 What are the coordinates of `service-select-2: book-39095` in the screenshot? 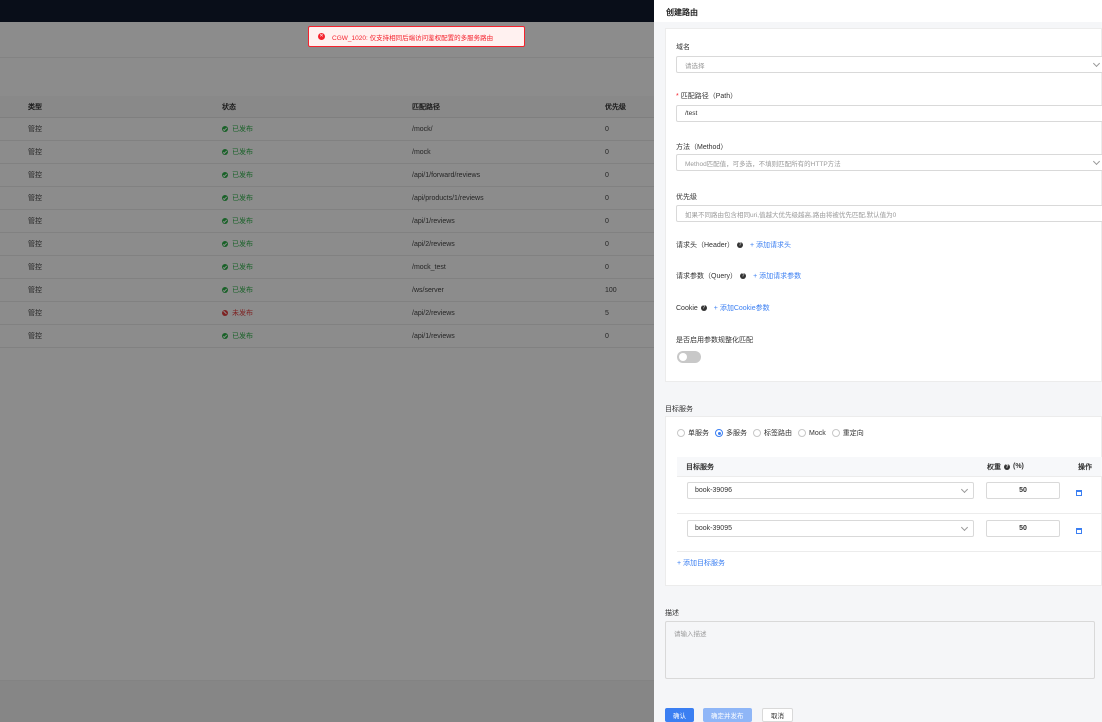 It's located at (830, 528).